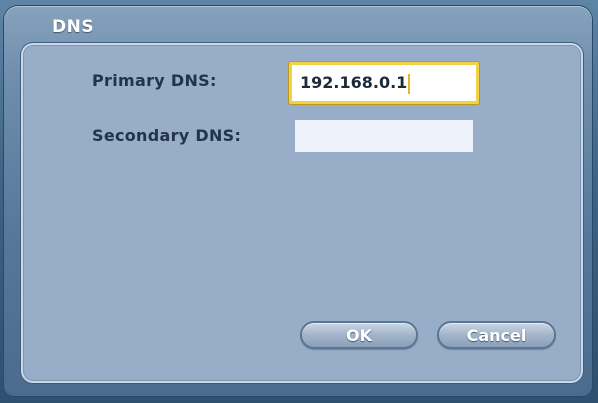 The width and height of the screenshot is (598, 403). What do you see at coordinates (73, 27) in the screenshot?
I see `dialog-title: DNS` at bounding box center [73, 27].